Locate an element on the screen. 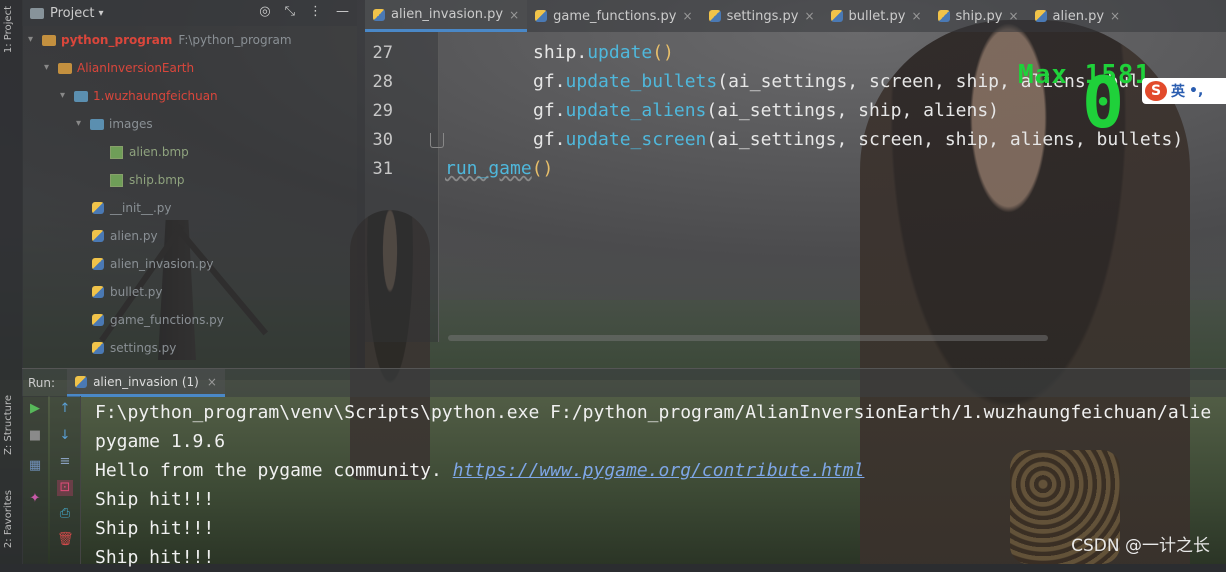  tab-game-functions-py: game_functions.py × is located at coordinates (613, 16).